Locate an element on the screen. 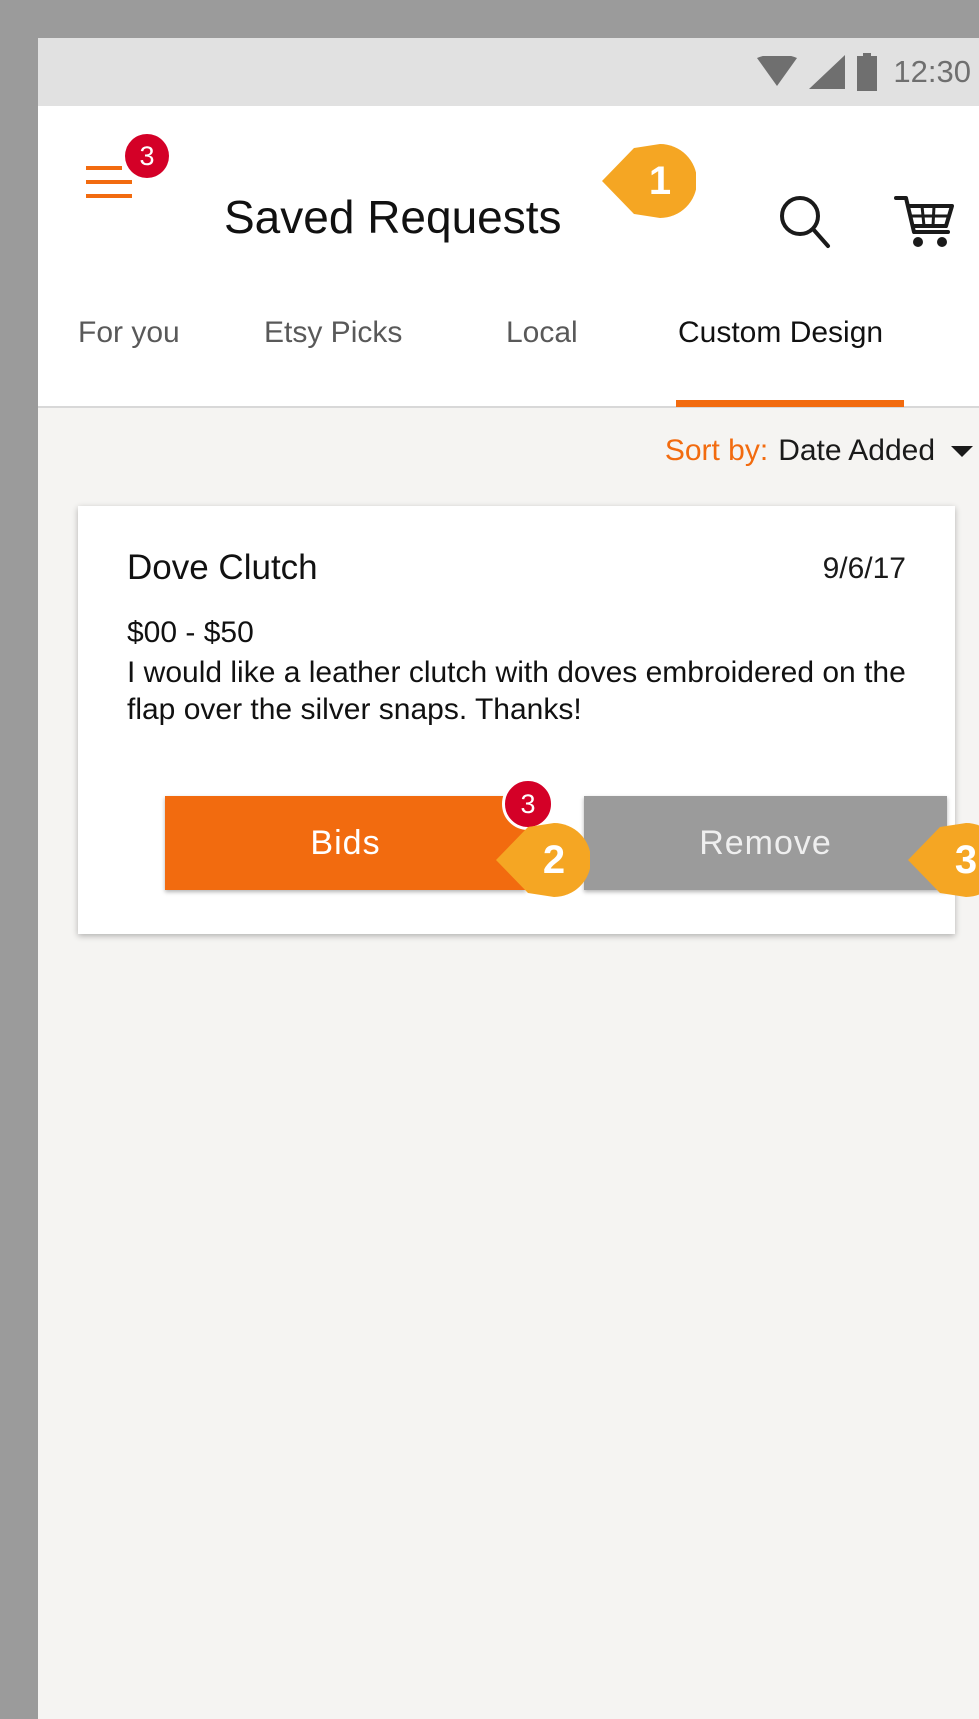 The image size is (979, 1719). cart-button is located at coordinates (926, 222).